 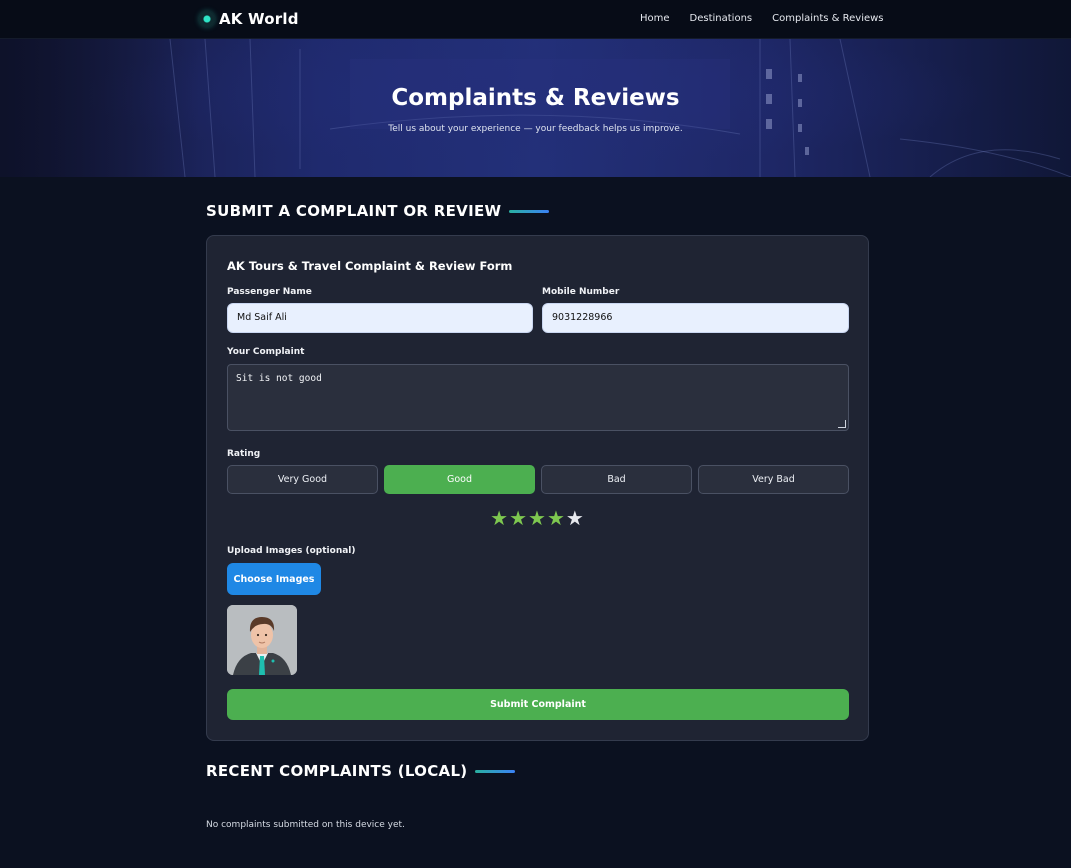 I want to click on recent-section-heading-text: RECENT COMPLAINTS (LOCAL), so click(x=337, y=771).